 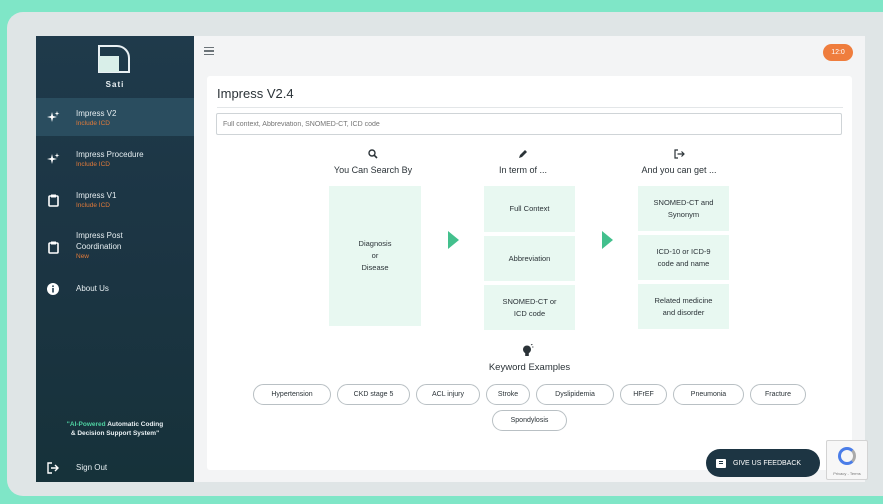 What do you see at coordinates (373, 170) in the screenshot?
I see `column-title: You Can Search By` at bounding box center [373, 170].